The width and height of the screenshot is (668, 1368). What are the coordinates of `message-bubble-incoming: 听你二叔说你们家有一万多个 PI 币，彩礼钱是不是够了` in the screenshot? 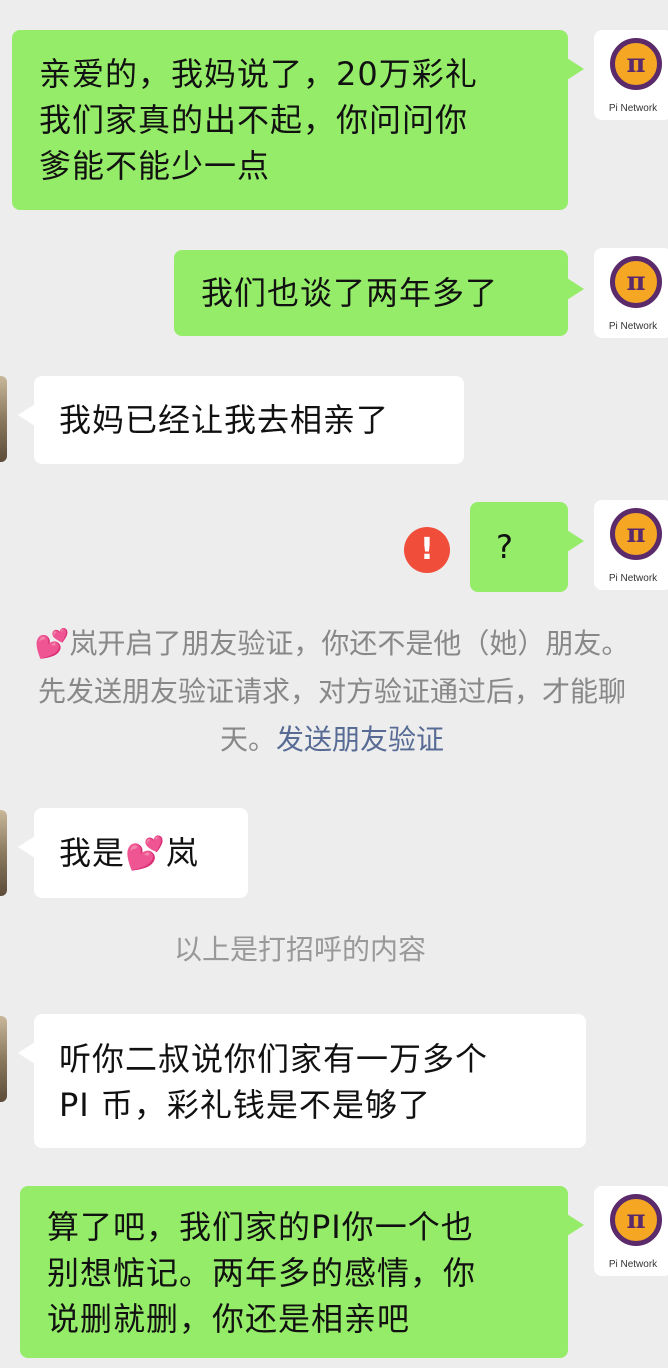 It's located at (302, 1081).